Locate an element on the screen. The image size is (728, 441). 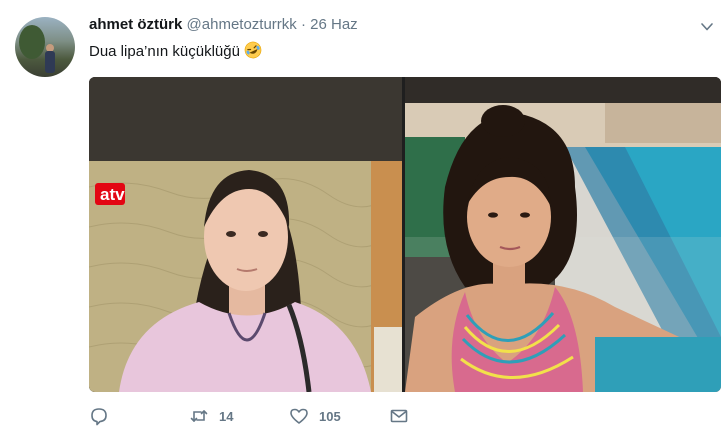
retweet-count: 14 is located at coordinates (226, 416).